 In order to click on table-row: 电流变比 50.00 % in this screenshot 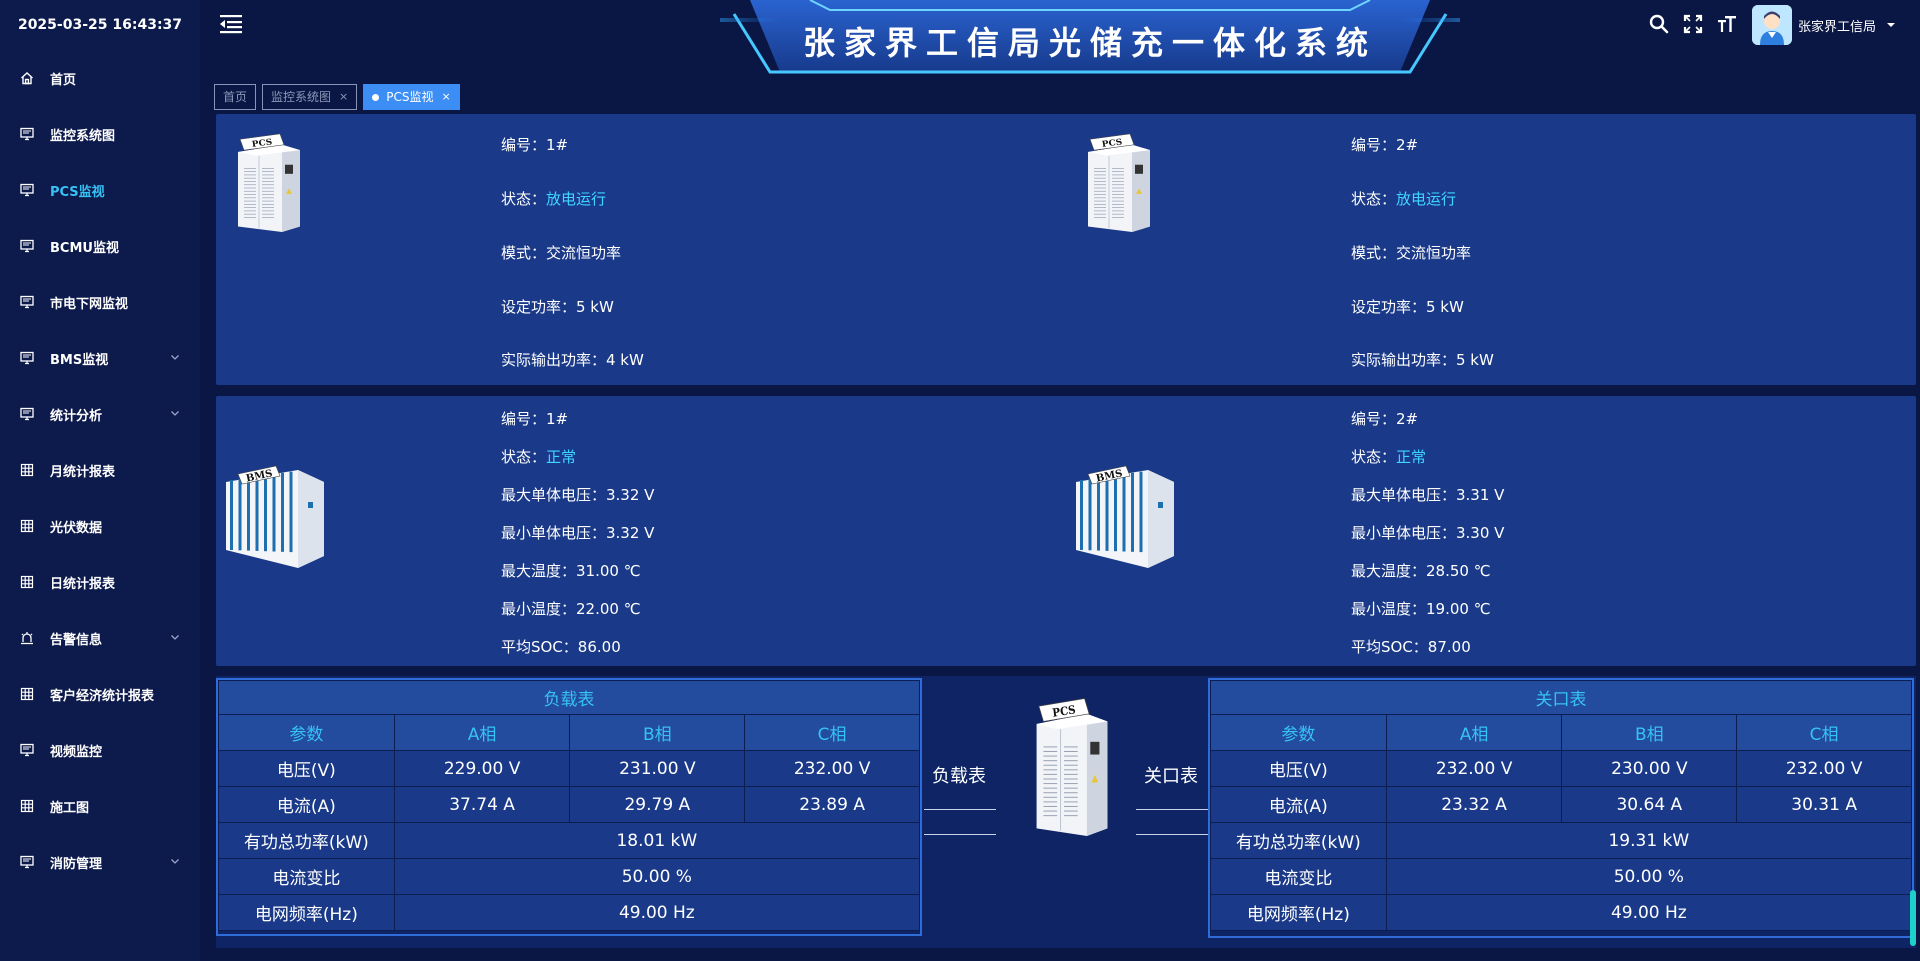, I will do `click(1561, 876)`.